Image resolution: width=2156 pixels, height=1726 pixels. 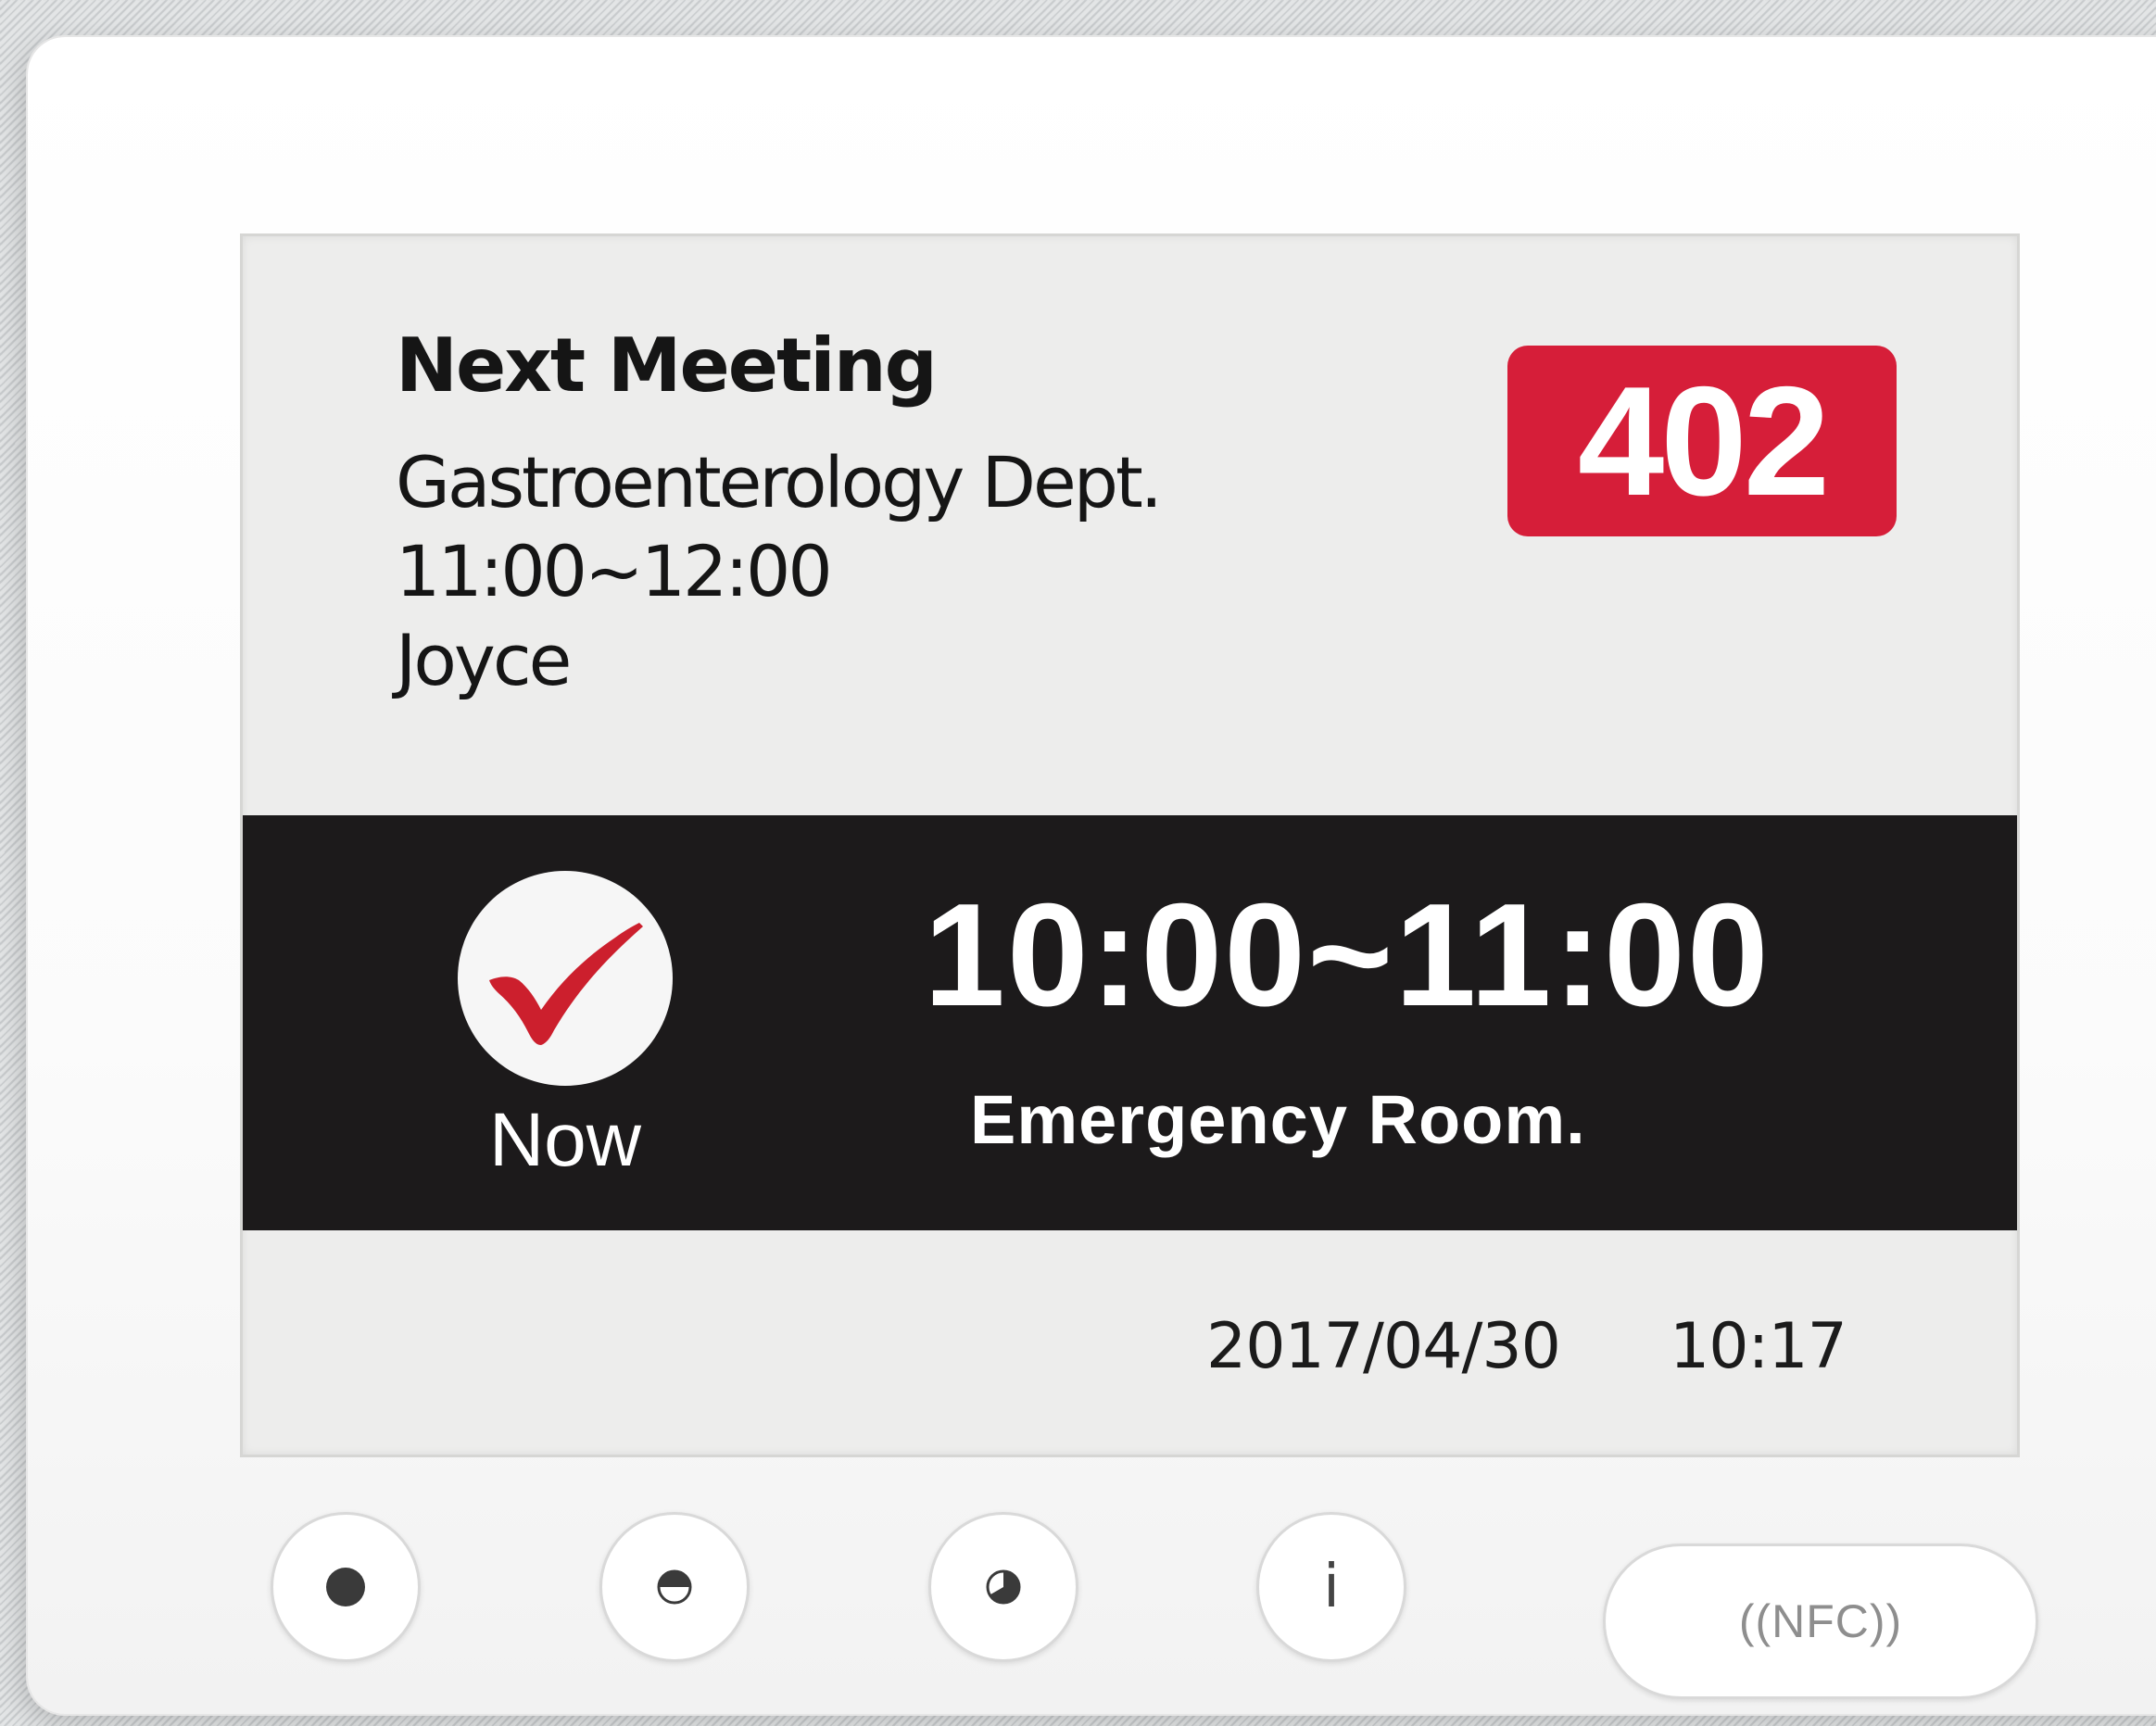 I want to click on next-meeting-time: 11:00~12:00, so click(x=614, y=571).